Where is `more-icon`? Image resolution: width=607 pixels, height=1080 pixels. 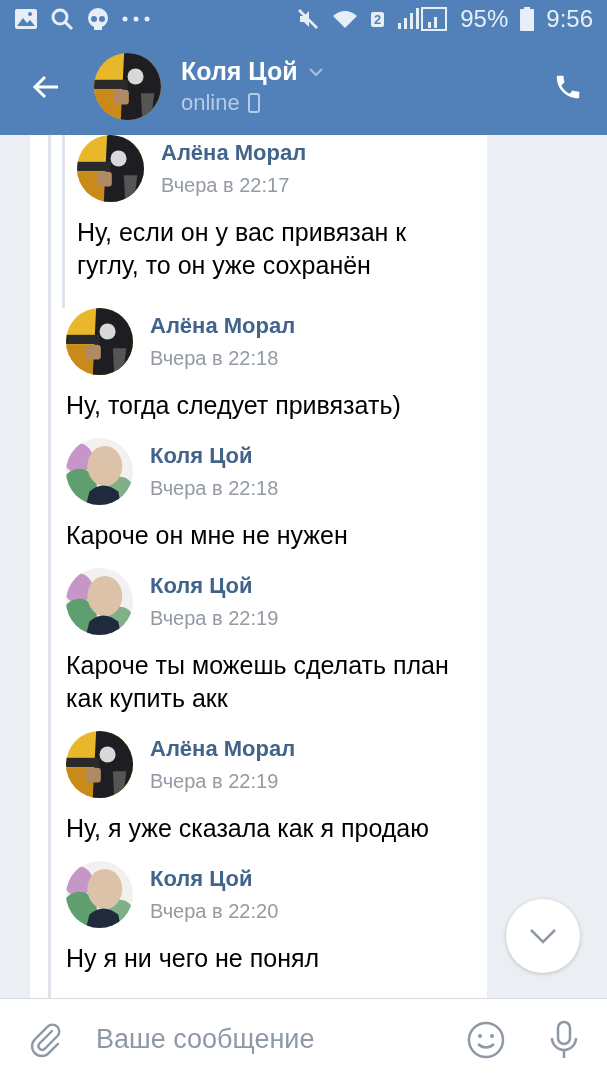 more-icon is located at coordinates (136, 19).